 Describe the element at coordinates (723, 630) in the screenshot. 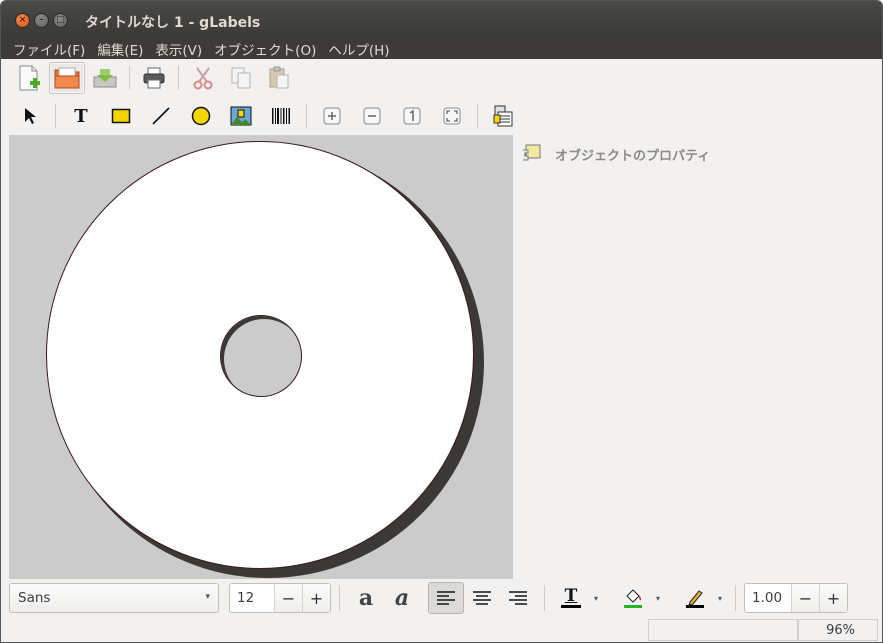

I see `status-message-area` at that location.